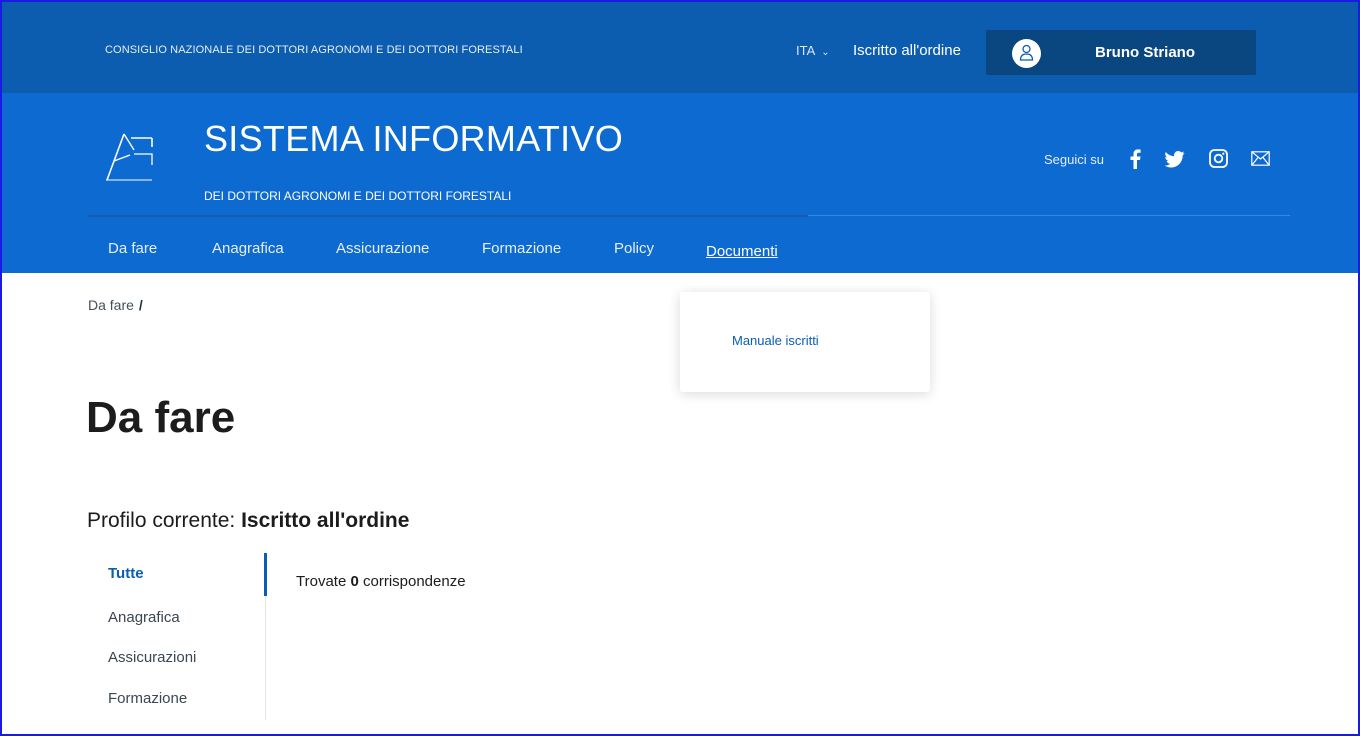 This screenshot has width=1360, height=736. Describe the element at coordinates (1174, 162) in the screenshot. I see `twitter-icon` at that location.